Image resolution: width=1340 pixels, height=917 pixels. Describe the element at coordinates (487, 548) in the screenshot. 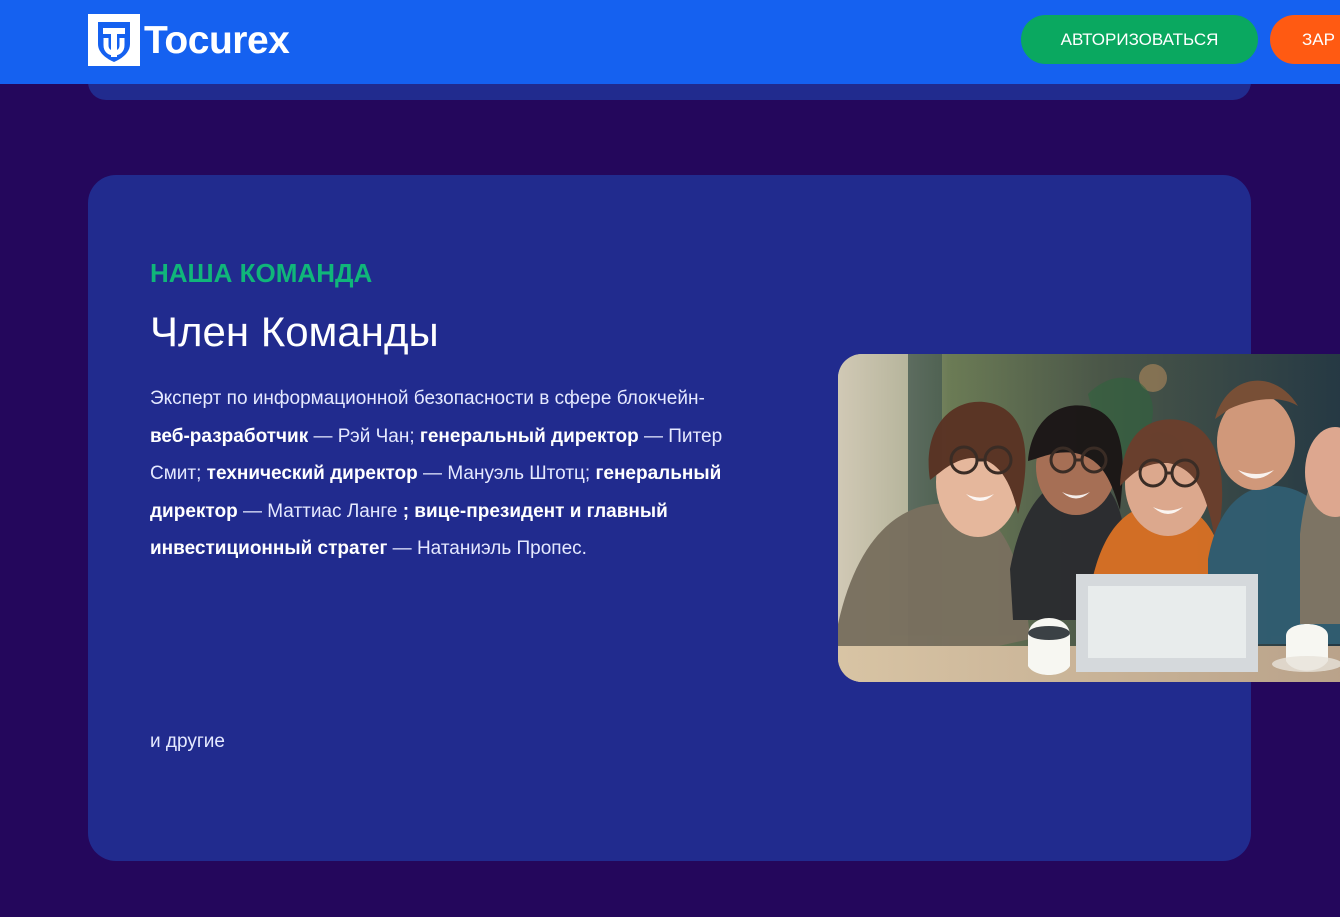

I see `person-nathaniel-propes: — Натаниэль Пропес.` at that location.